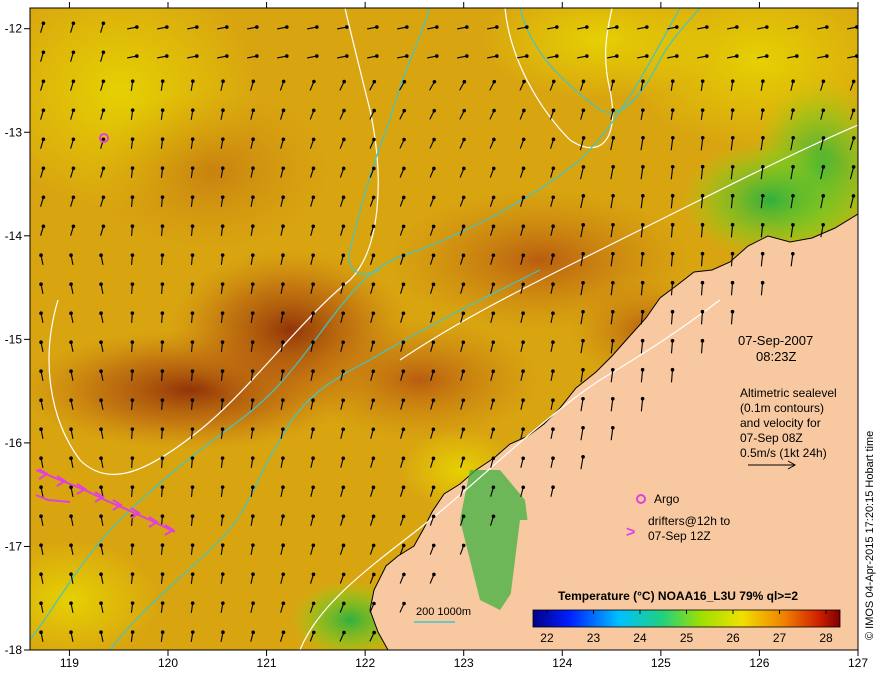 The image size is (880, 680). Describe the element at coordinates (168, 663) in the screenshot. I see `lon-tick-label: 120` at that location.